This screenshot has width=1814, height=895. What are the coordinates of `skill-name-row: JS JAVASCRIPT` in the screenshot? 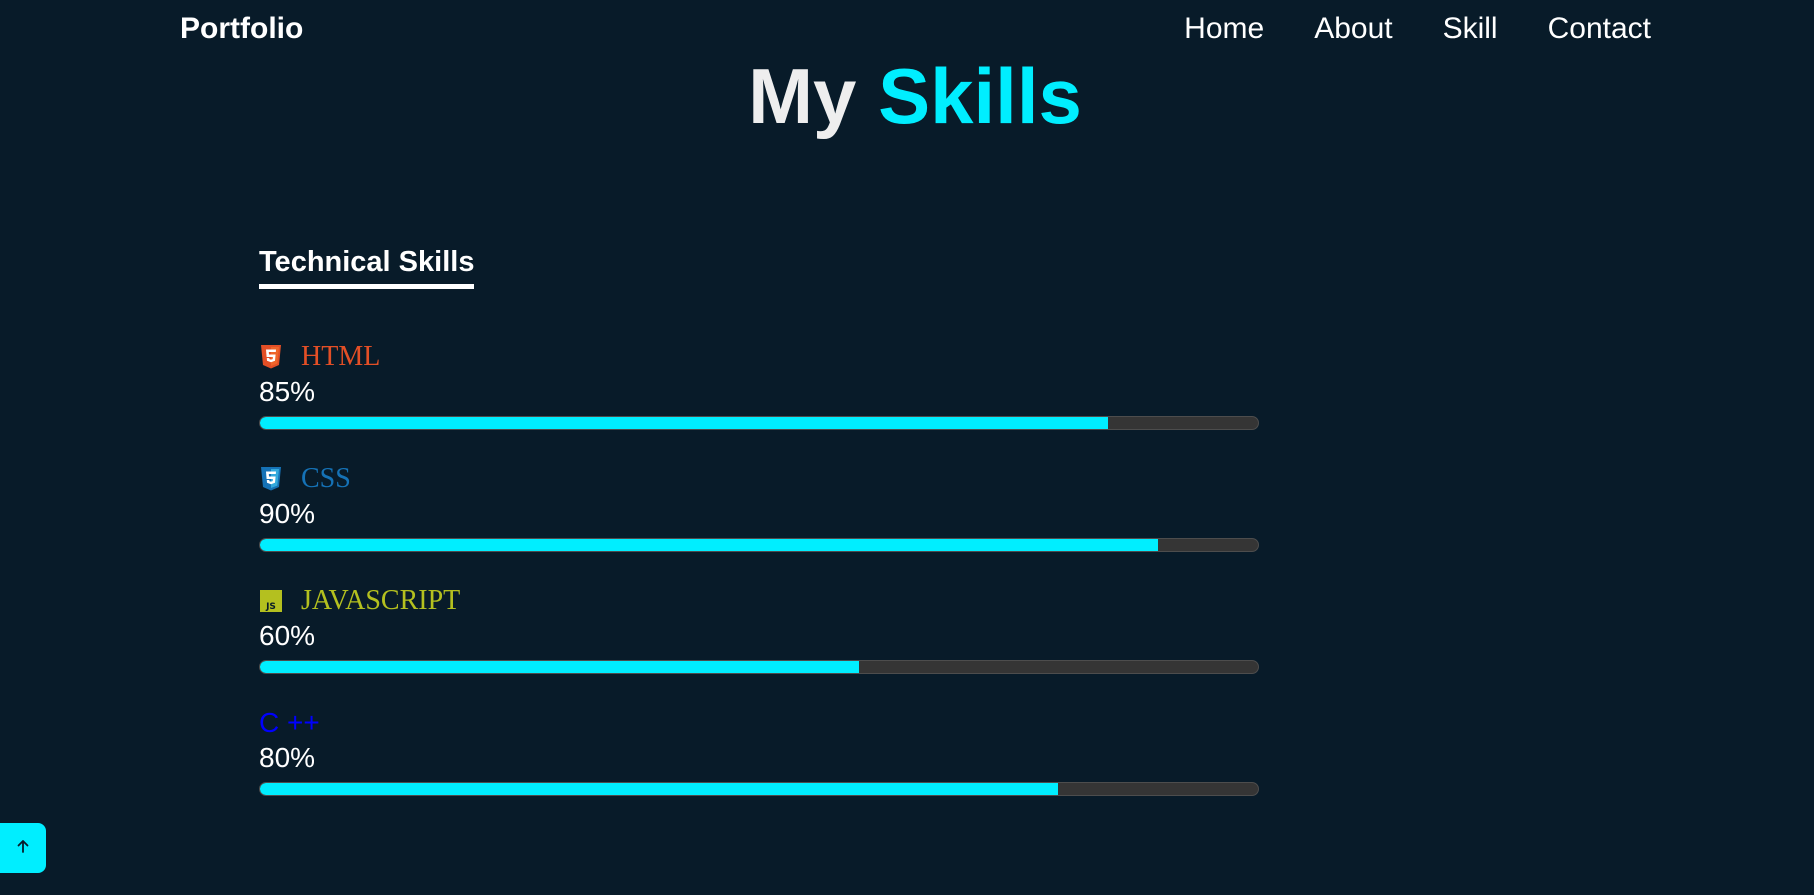 It's located at (359, 601).